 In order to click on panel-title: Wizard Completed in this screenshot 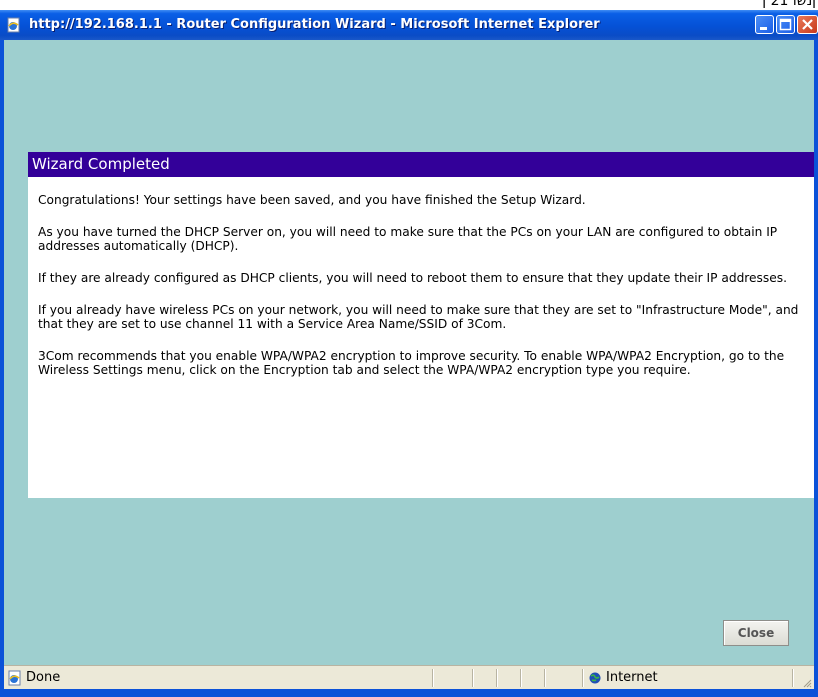, I will do `click(421, 164)`.